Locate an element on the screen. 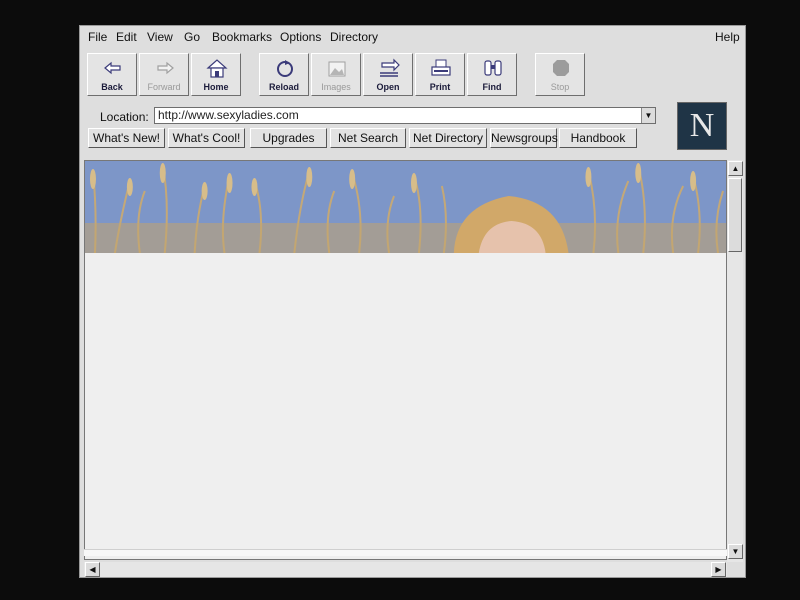 Image resolution: width=800 pixels, height=600 pixels. vertical-scrollbar: ▲ ▼ is located at coordinates (735, 361).